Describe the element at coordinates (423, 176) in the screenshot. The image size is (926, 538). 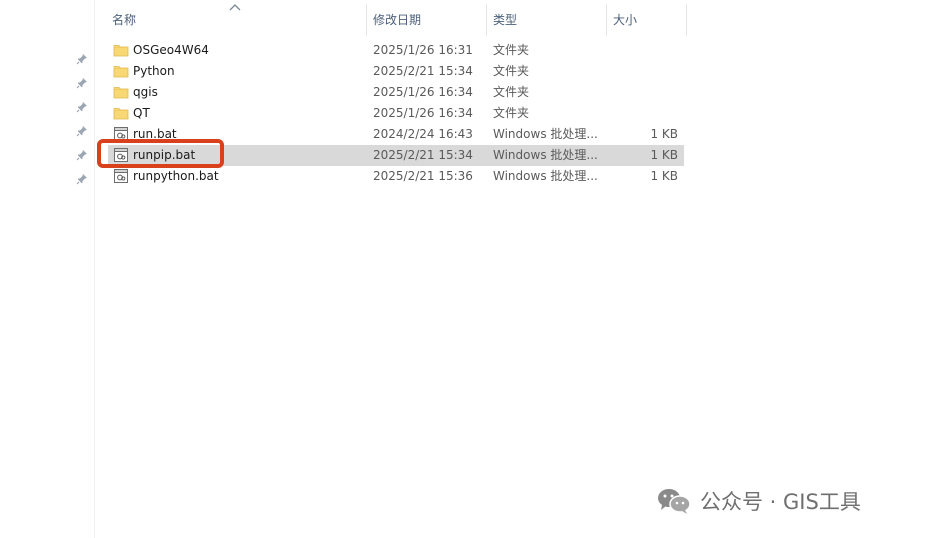
I see `file-date-modified: 2025/2/21 15:36` at that location.